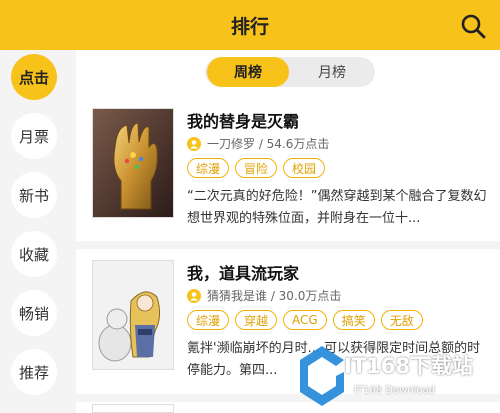  I want to click on category-sidebar: 点击 月票 新书 收藏 畅销 推荐, so click(38, 231).